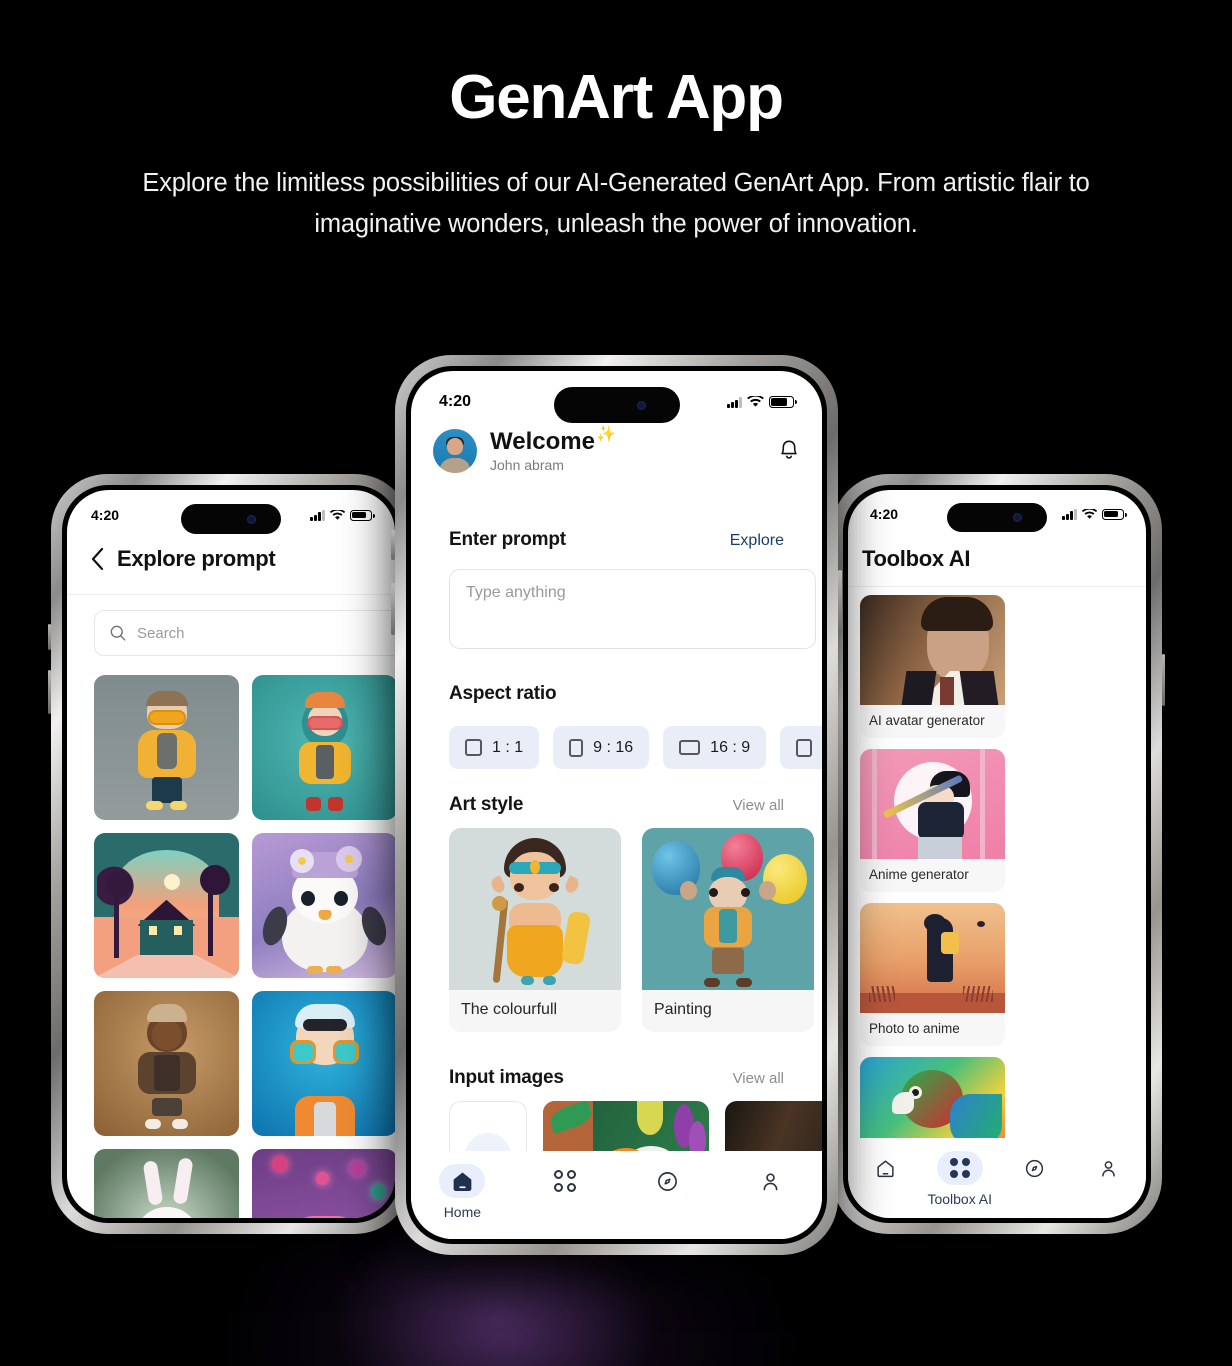 The image size is (1232, 1366). Describe the element at coordinates (553, 440) in the screenshot. I see `welcome-heading: Welcome ✨` at that location.